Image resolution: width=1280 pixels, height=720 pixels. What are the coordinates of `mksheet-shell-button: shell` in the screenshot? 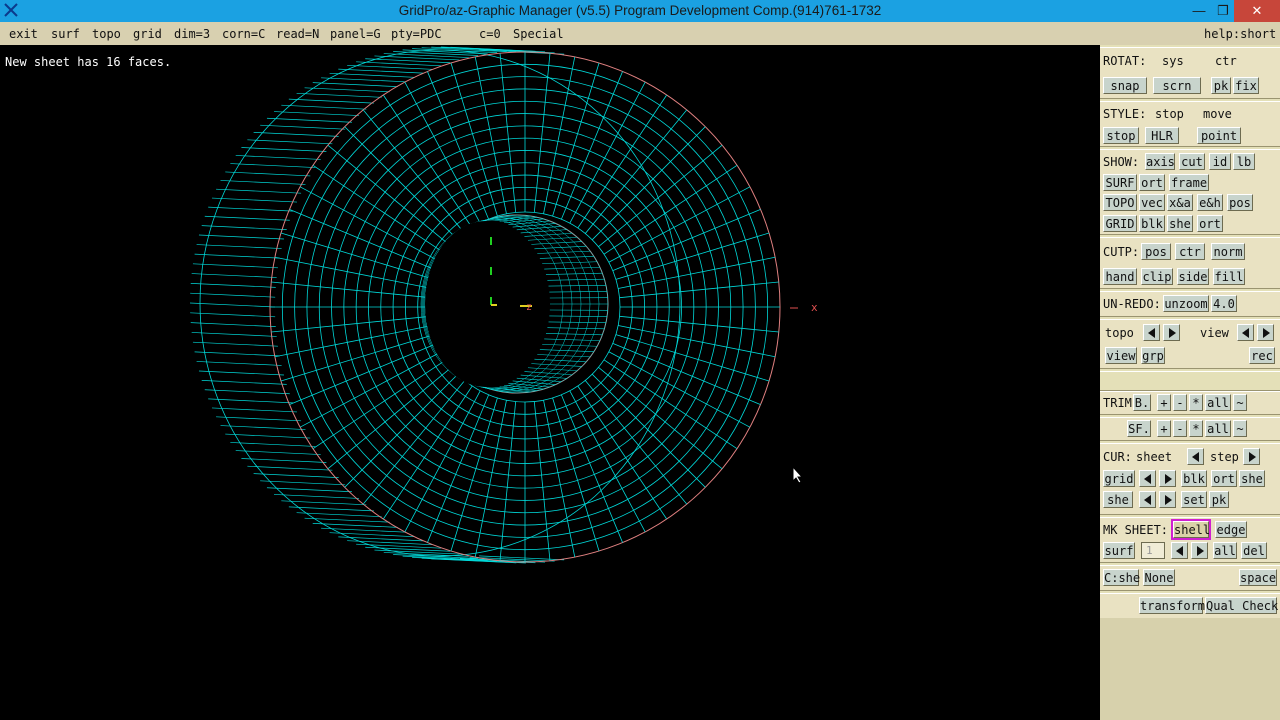 It's located at (1191, 529).